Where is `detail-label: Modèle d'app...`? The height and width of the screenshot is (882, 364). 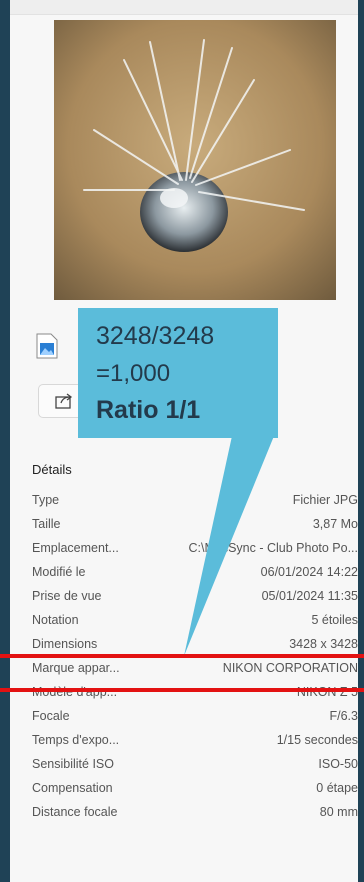
detail-label: Modèle d'app... is located at coordinates (75, 692).